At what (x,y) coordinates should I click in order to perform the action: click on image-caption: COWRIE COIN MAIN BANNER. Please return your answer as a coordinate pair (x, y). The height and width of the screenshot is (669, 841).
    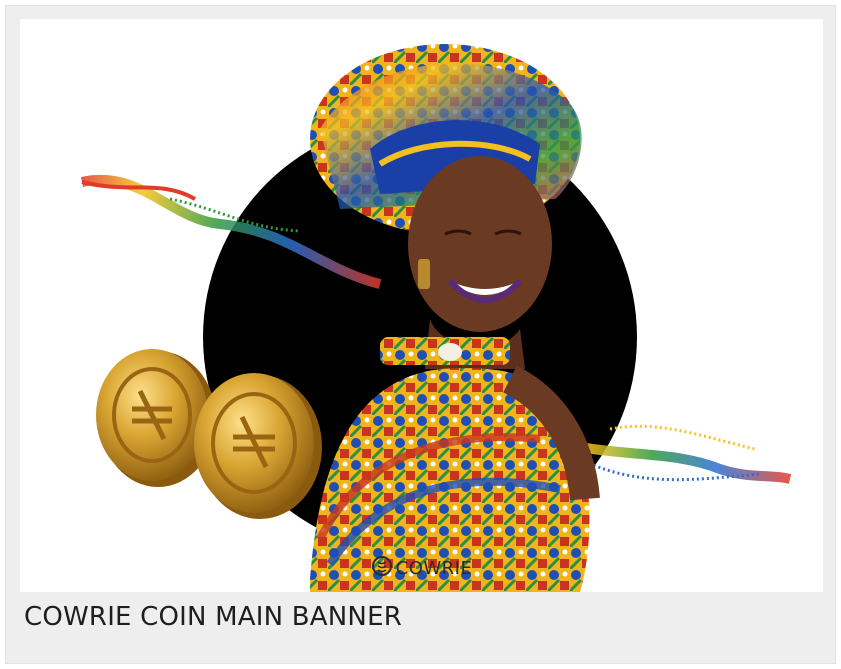
    Looking at the image, I should click on (213, 617).